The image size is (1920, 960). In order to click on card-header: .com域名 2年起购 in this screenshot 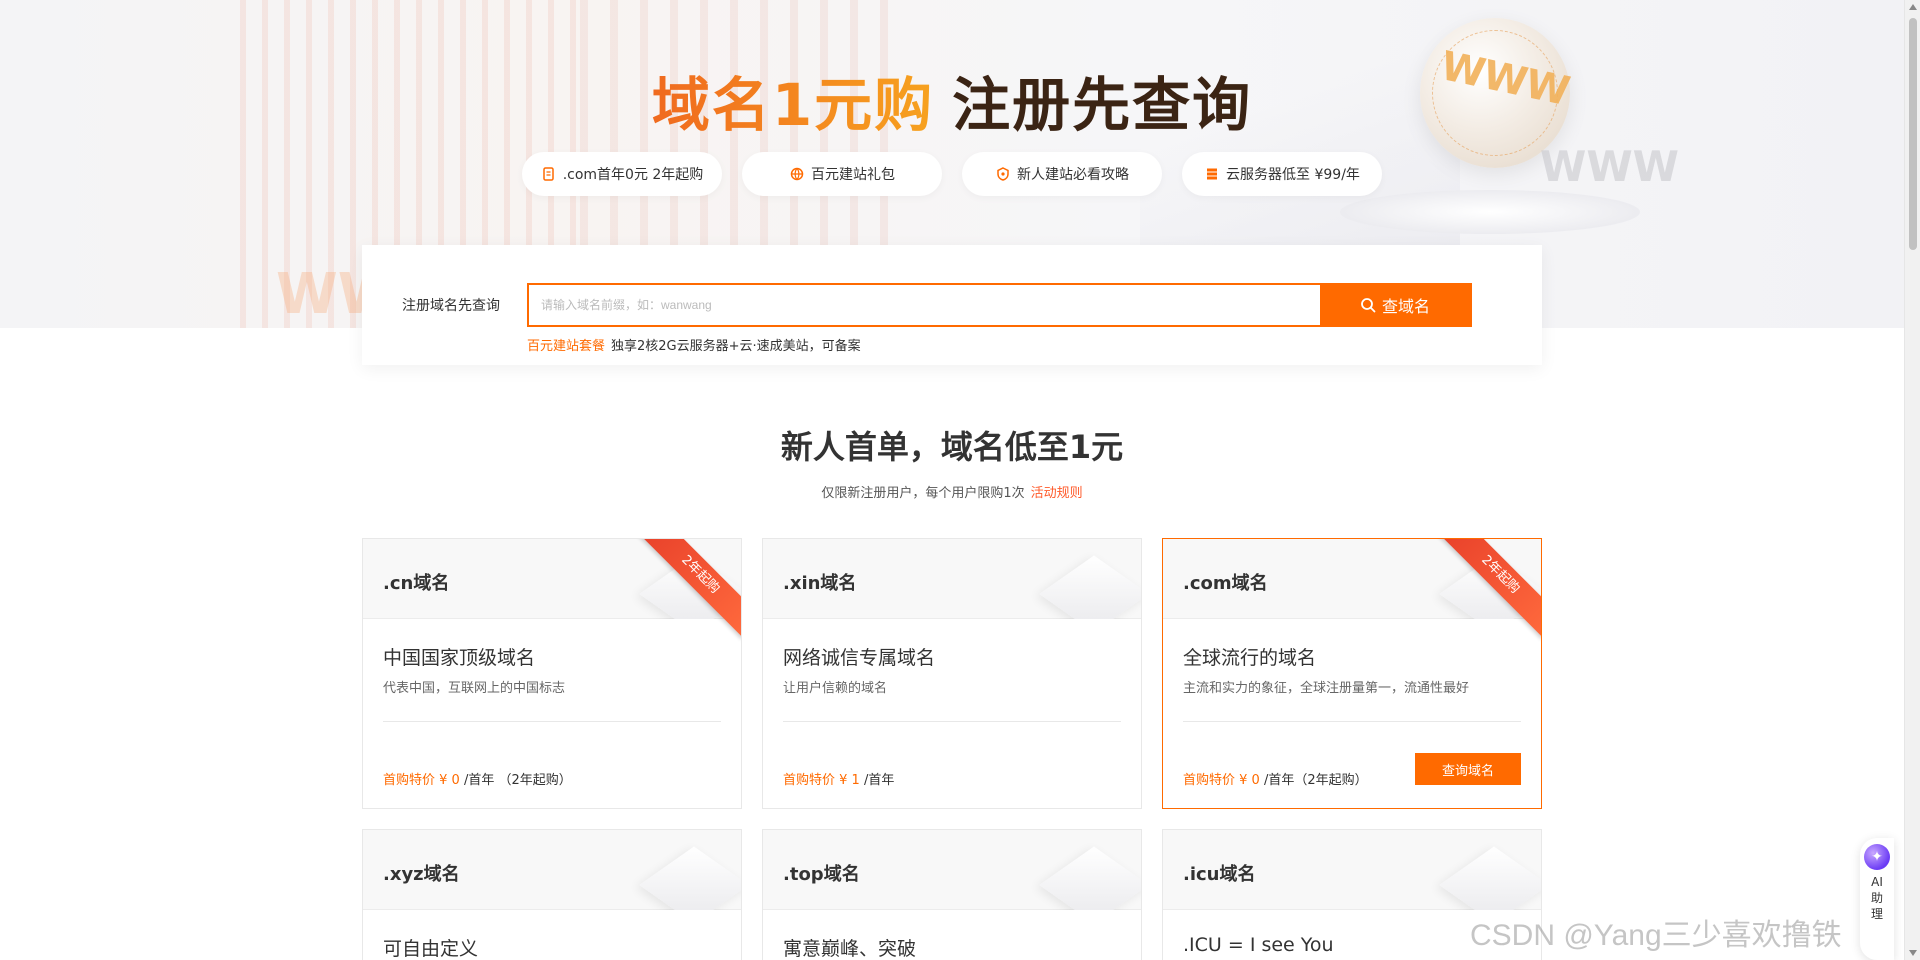, I will do `click(1352, 588)`.